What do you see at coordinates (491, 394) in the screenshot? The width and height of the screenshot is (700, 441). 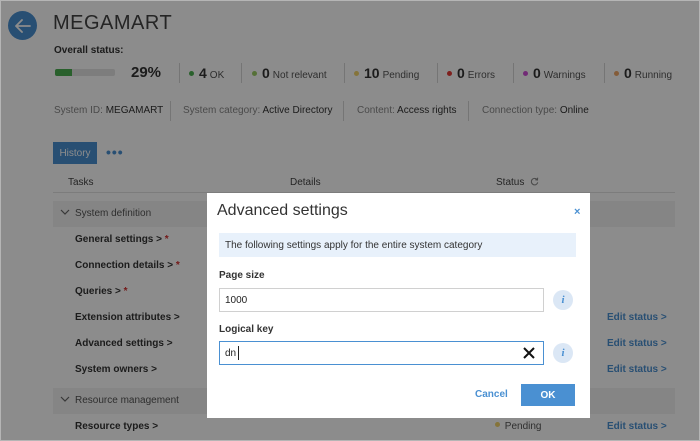 I see `cancel-button: Cancel` at bounding box center [491, 394].